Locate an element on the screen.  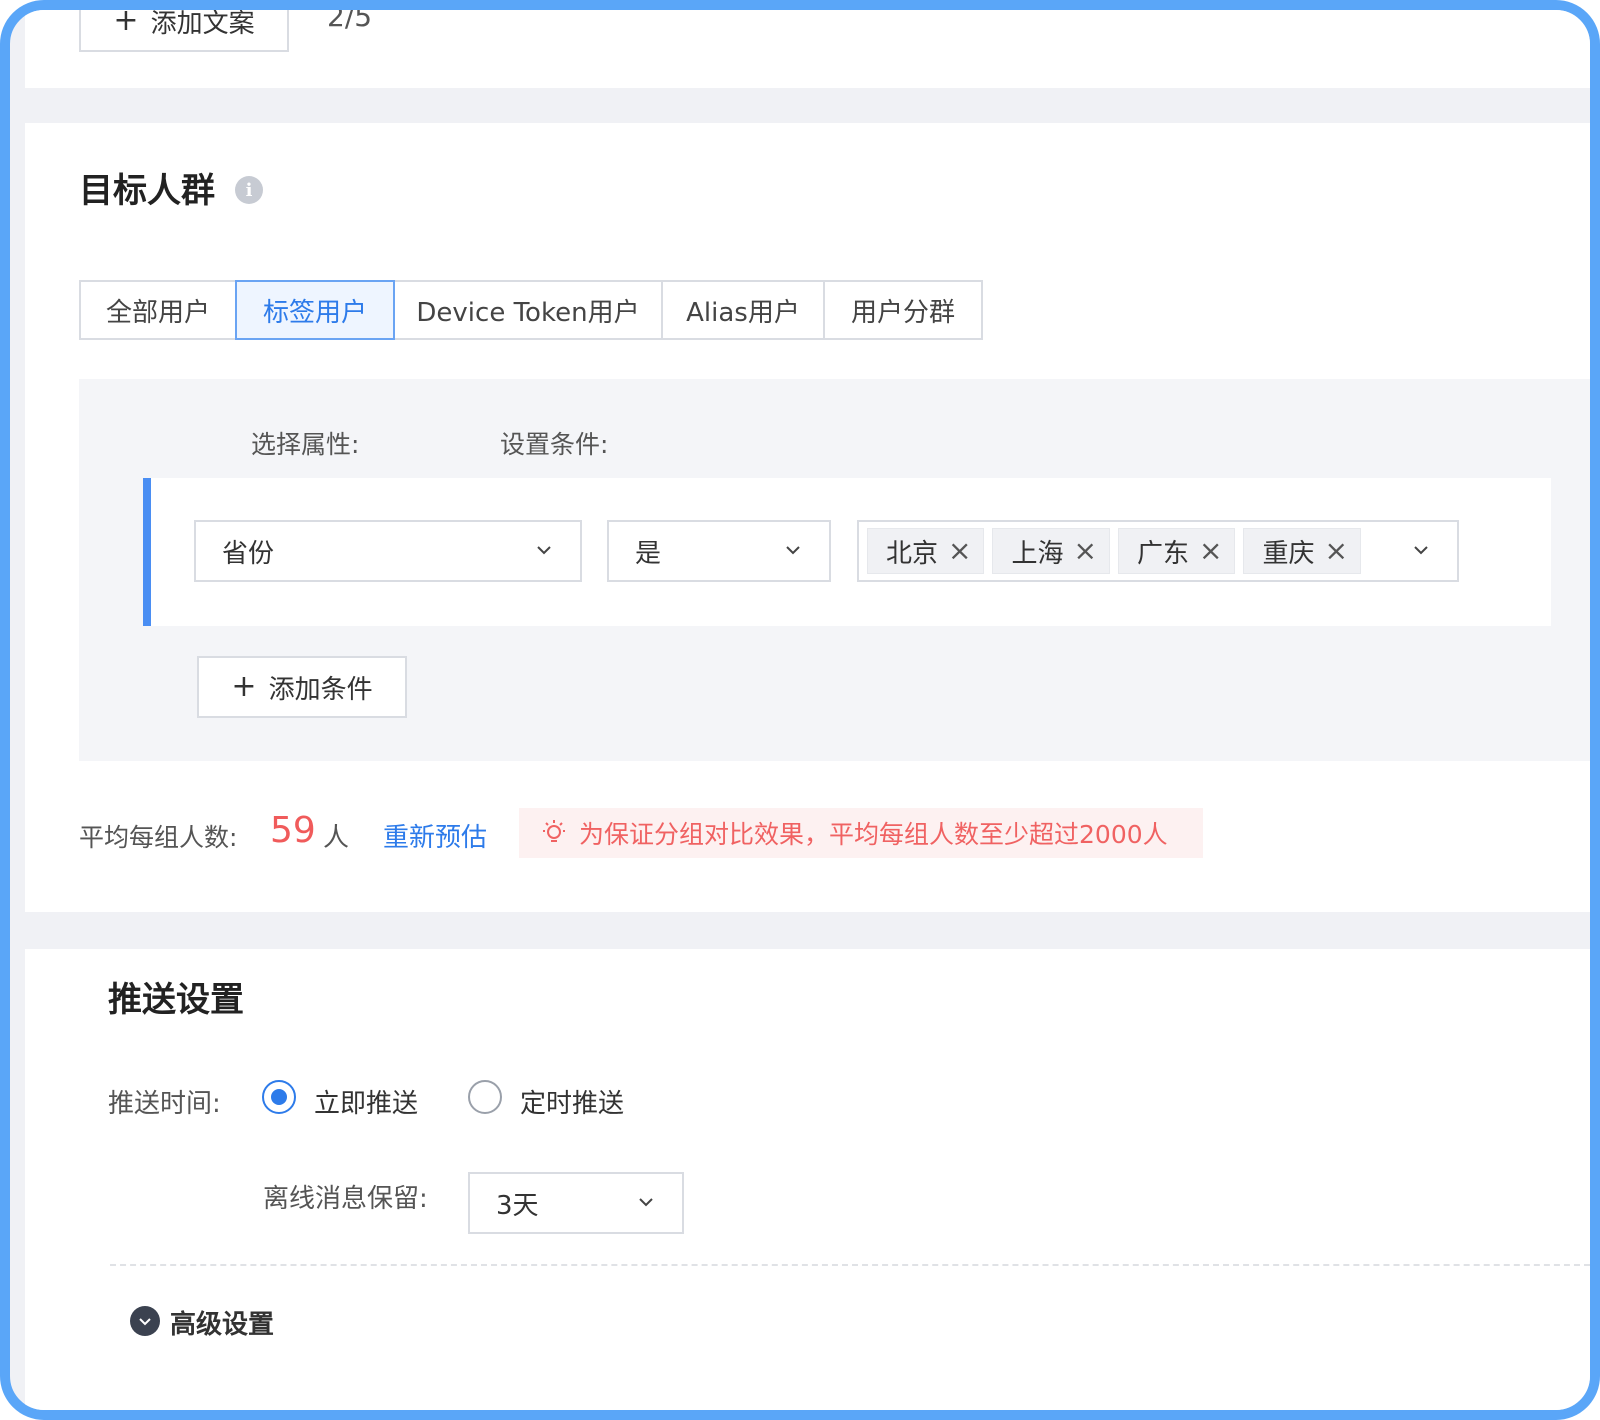
re-estimate-link: 重新预估 is located at coordinates (435, 835).